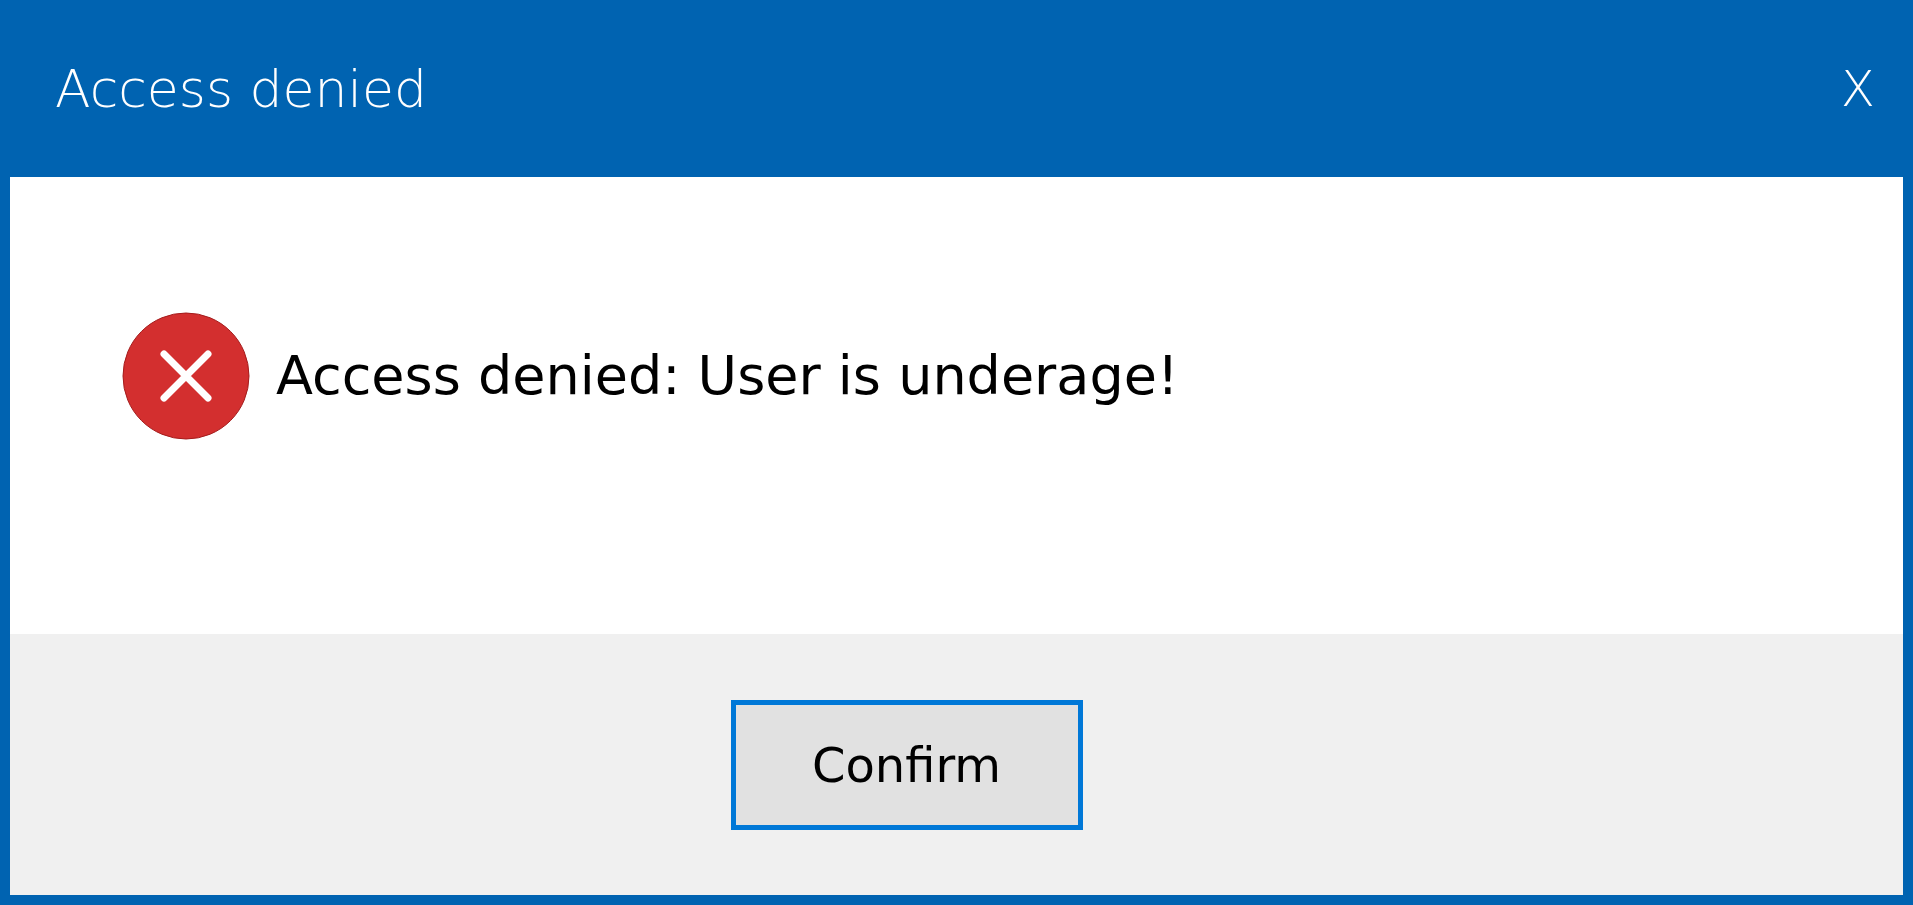  I want to click on error-icon, so click(186, 375).